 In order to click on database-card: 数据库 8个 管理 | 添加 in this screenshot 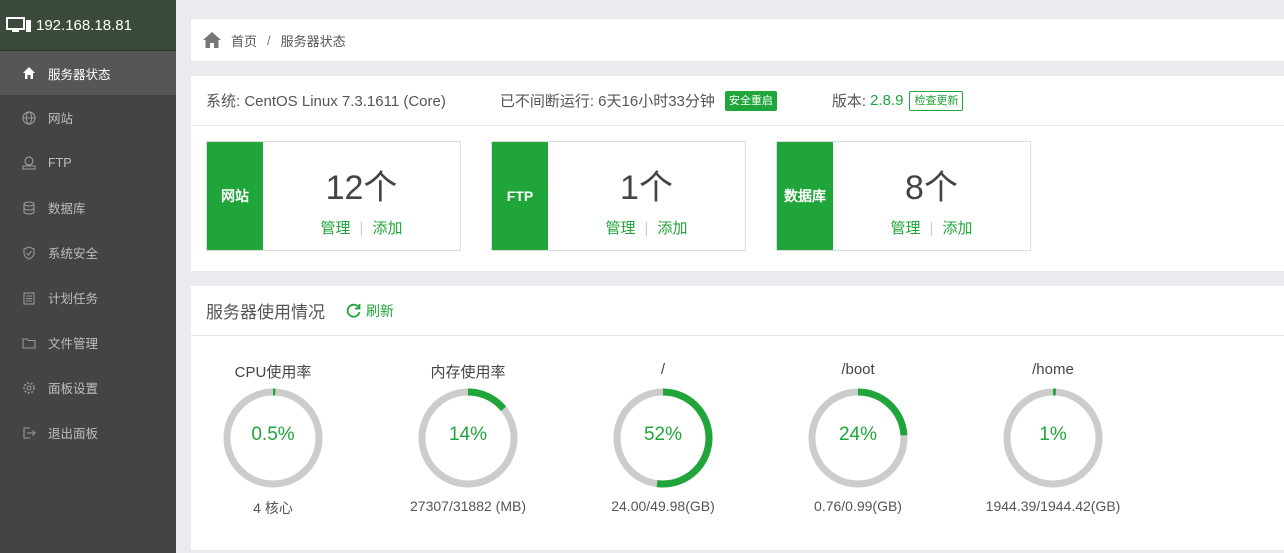, I will do `click(903, 196)`.